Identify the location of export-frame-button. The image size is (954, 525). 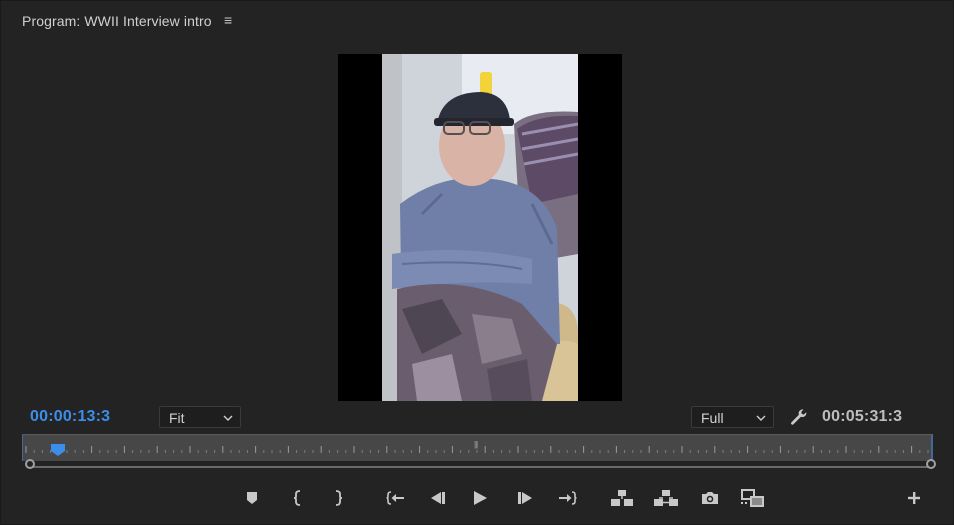
(710, 498).